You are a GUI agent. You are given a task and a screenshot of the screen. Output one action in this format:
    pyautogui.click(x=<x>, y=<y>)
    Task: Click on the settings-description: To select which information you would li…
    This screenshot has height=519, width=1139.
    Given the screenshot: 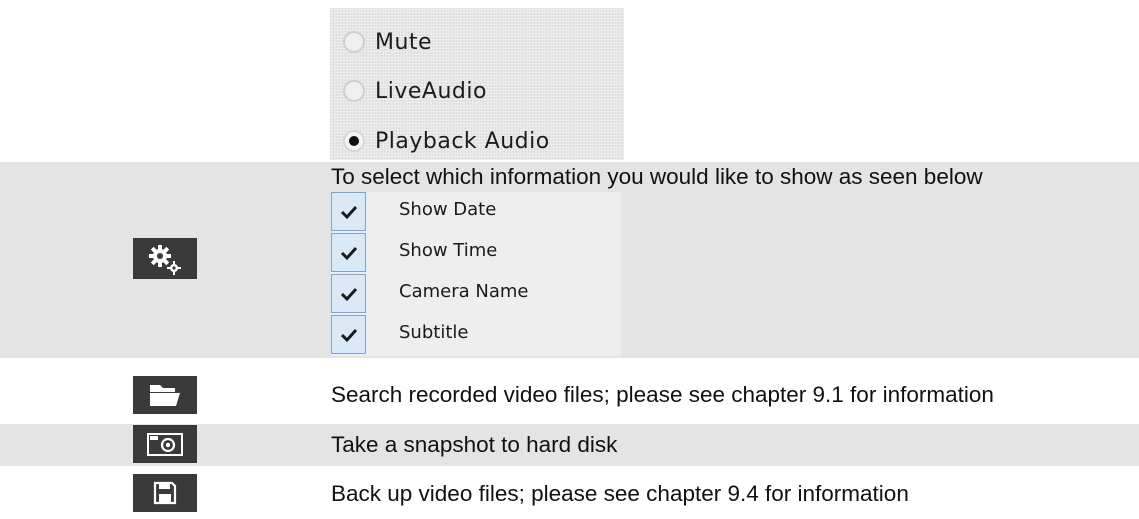 What is the action you would take?
    pyautogui.click(x=657, y=176)
    